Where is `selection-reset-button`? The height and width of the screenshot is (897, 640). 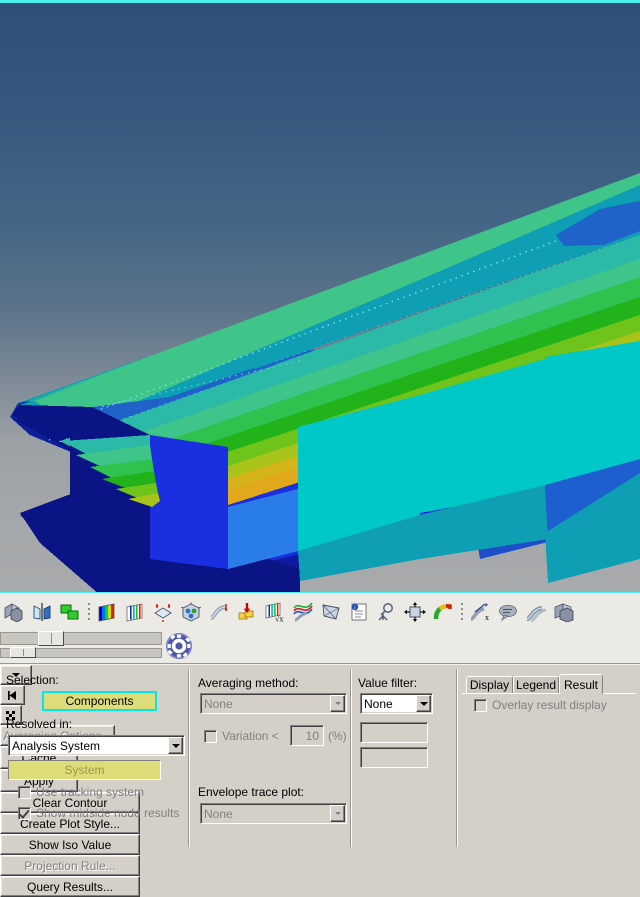 selection-reset-button is located at coordinates (12, 695).